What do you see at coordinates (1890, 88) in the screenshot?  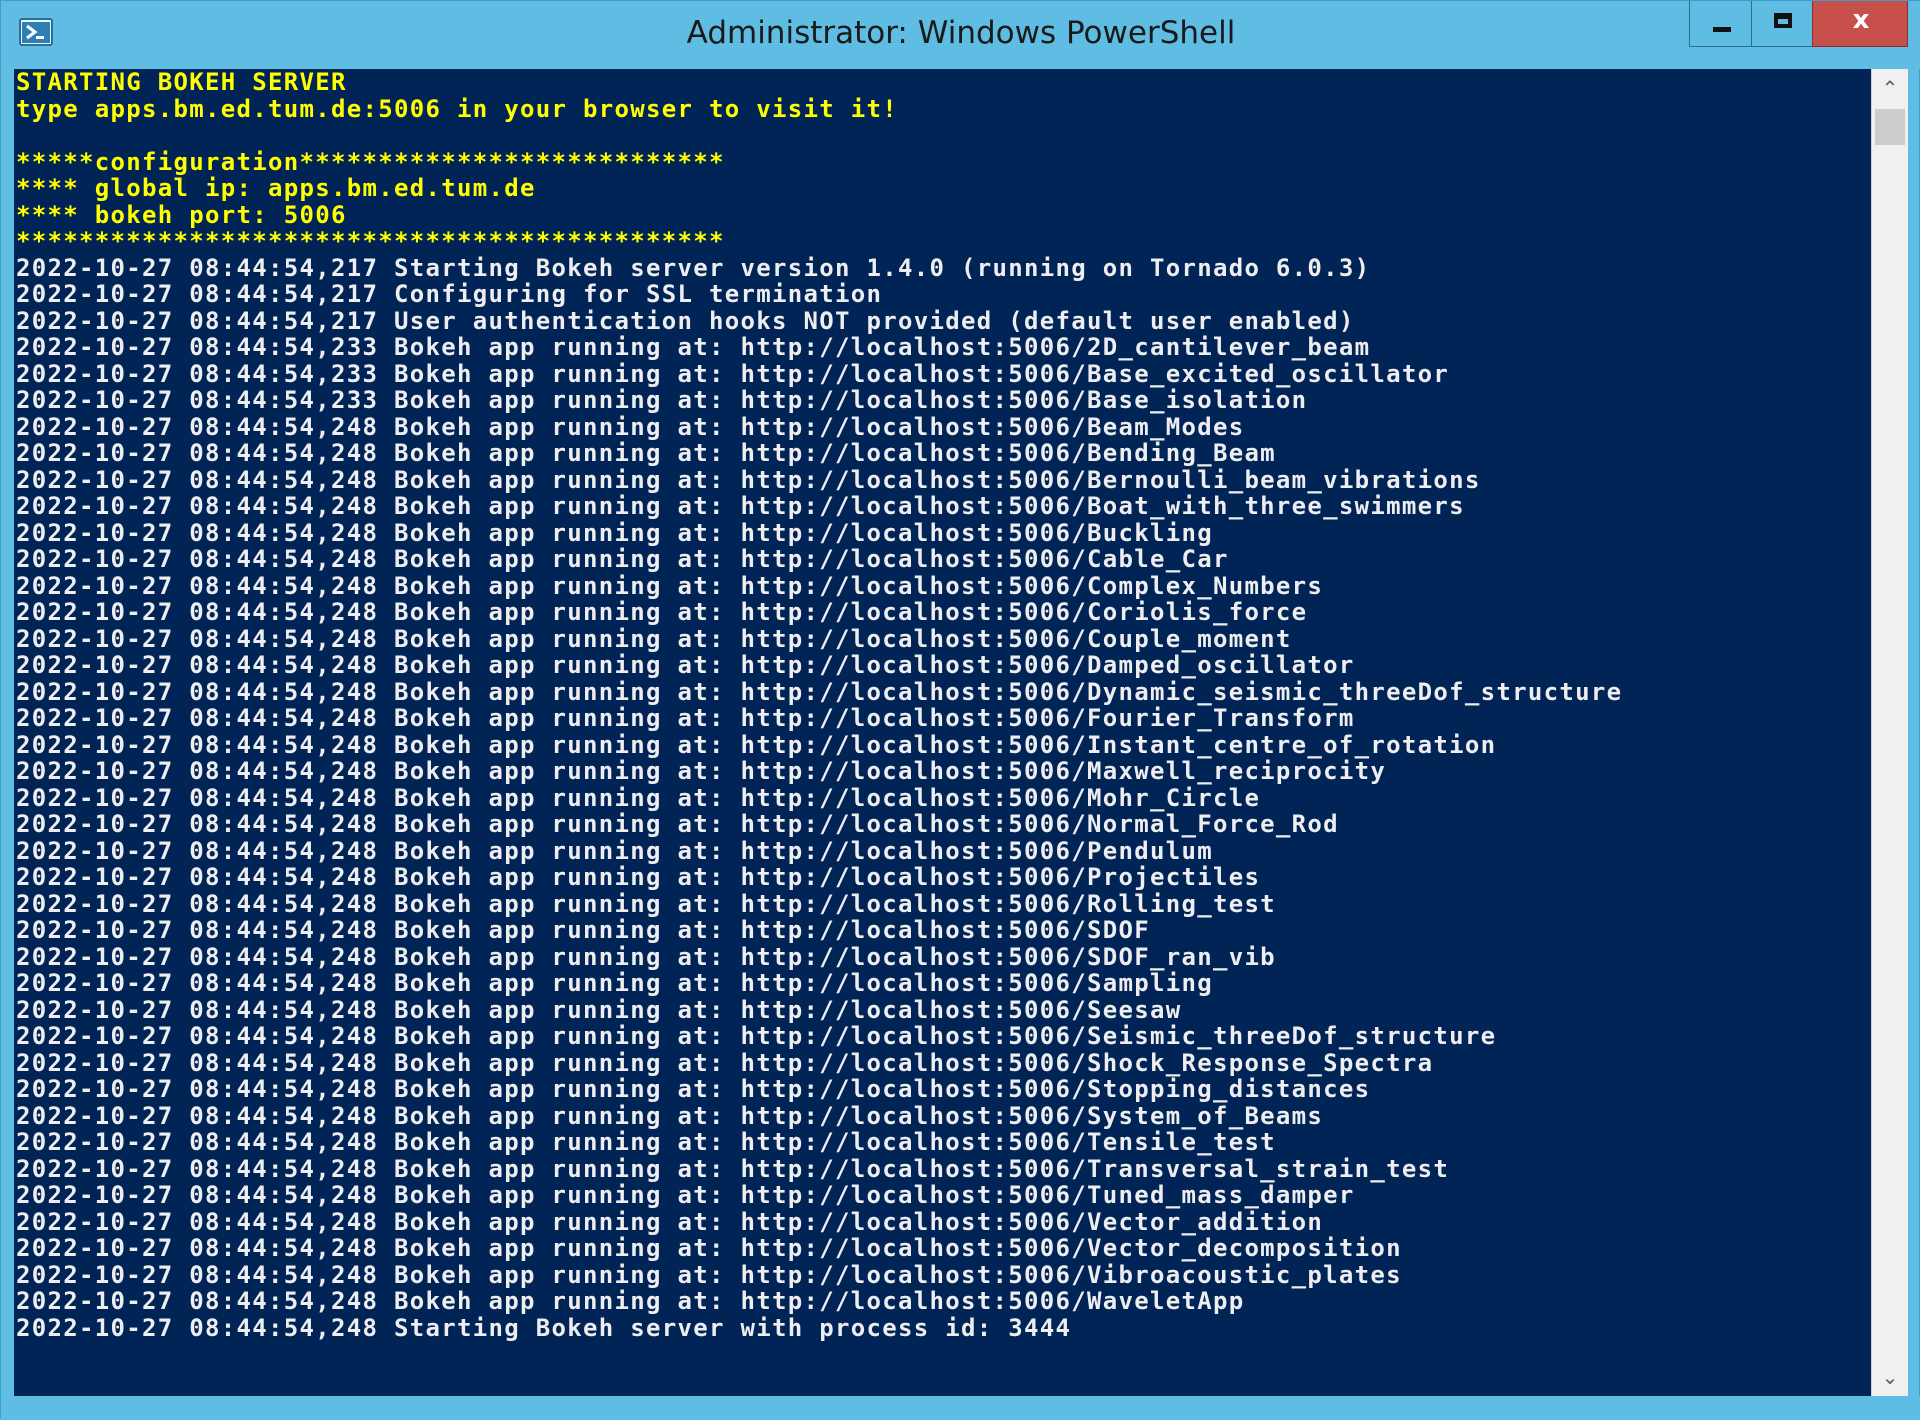 I see `scroll-up-button: ⌃` at bounding box center [1890, 88].